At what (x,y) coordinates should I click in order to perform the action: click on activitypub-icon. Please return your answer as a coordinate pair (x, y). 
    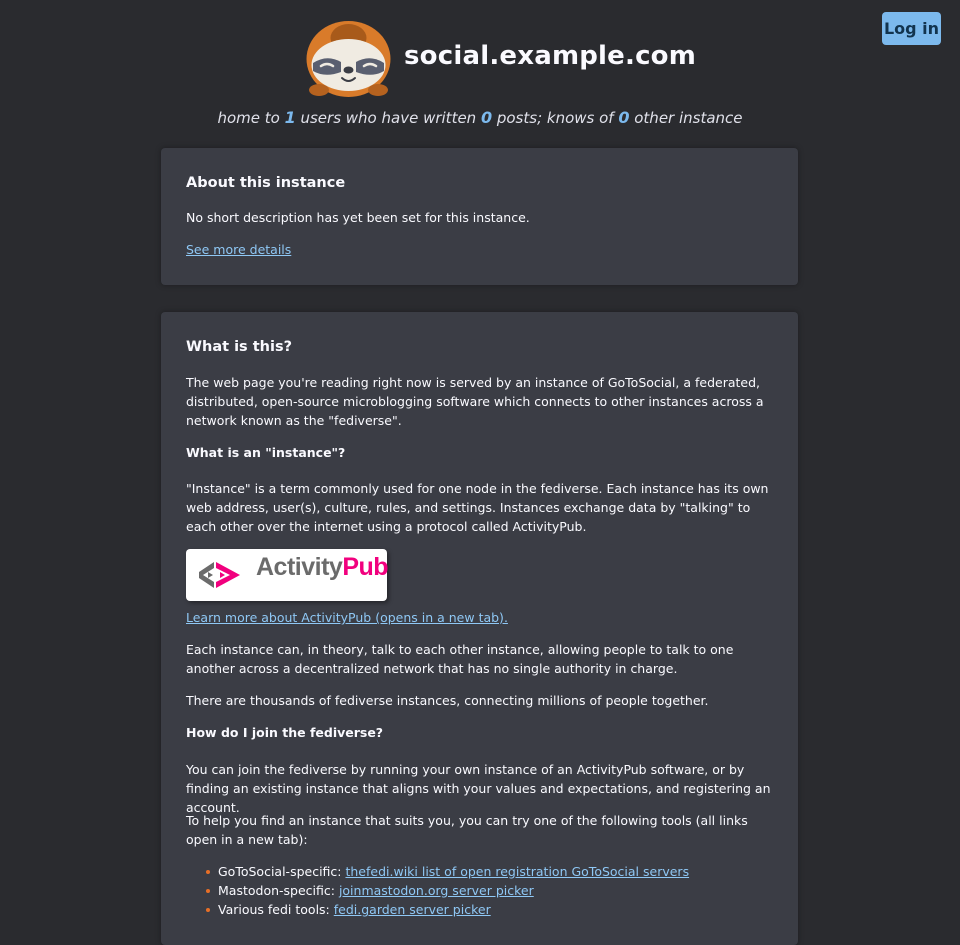
    Looking at the image, I should click on (219, 575).